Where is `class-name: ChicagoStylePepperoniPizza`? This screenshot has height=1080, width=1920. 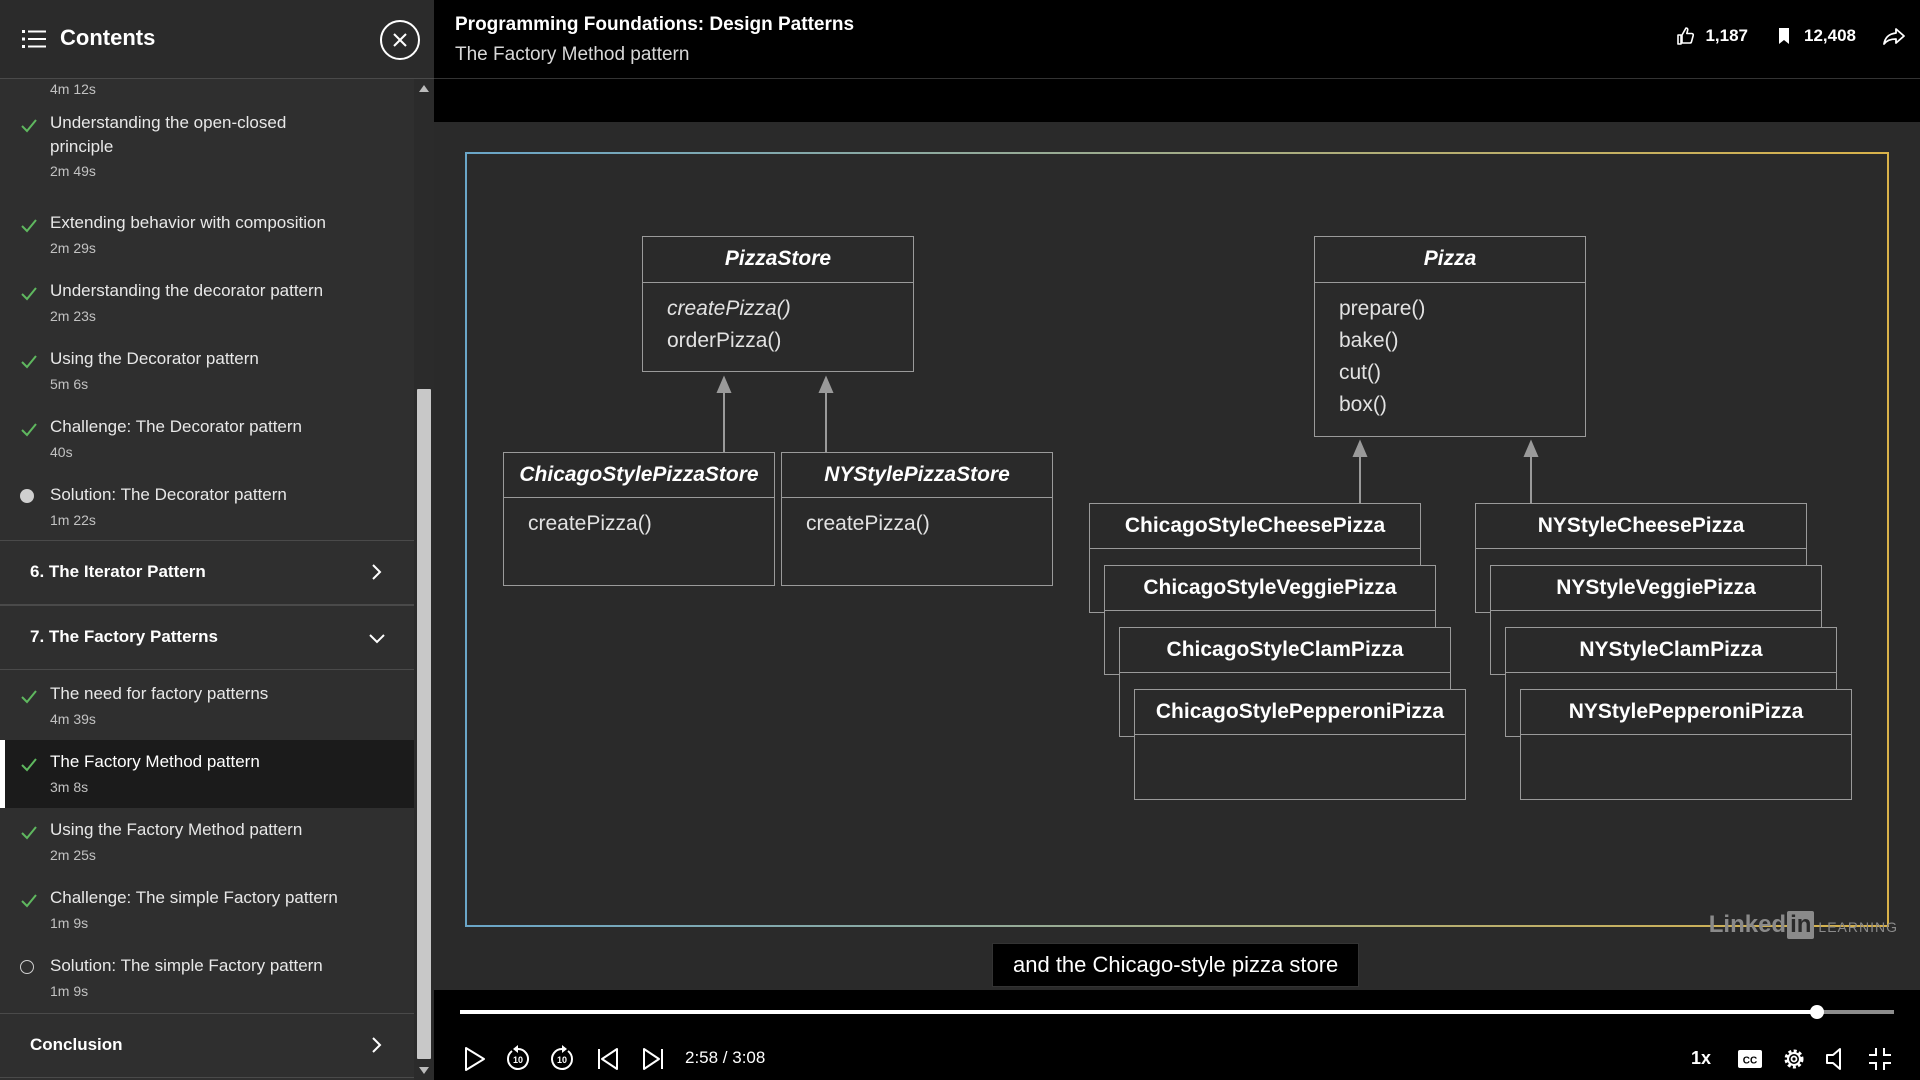
class-name: ChicagoStylePepperoniPizza is located at coordinates (1300, 712).